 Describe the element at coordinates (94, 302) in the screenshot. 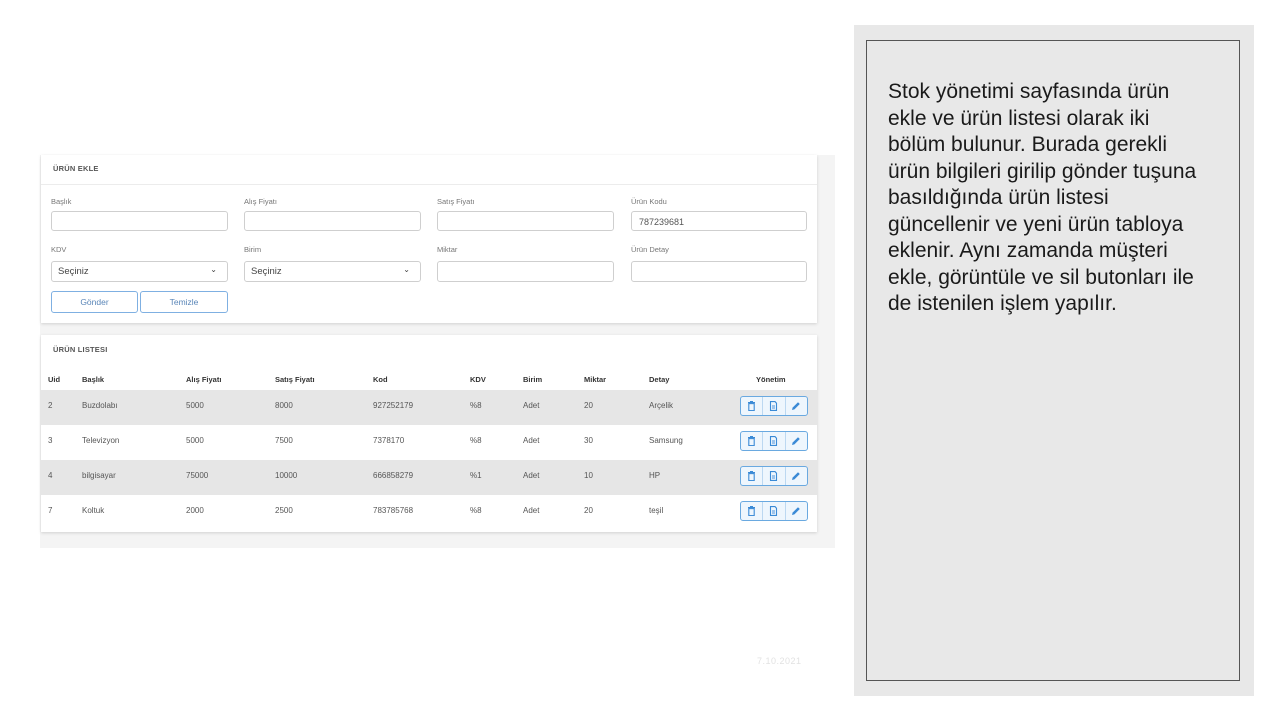

I see `gonder-button: Gönder` at that location.